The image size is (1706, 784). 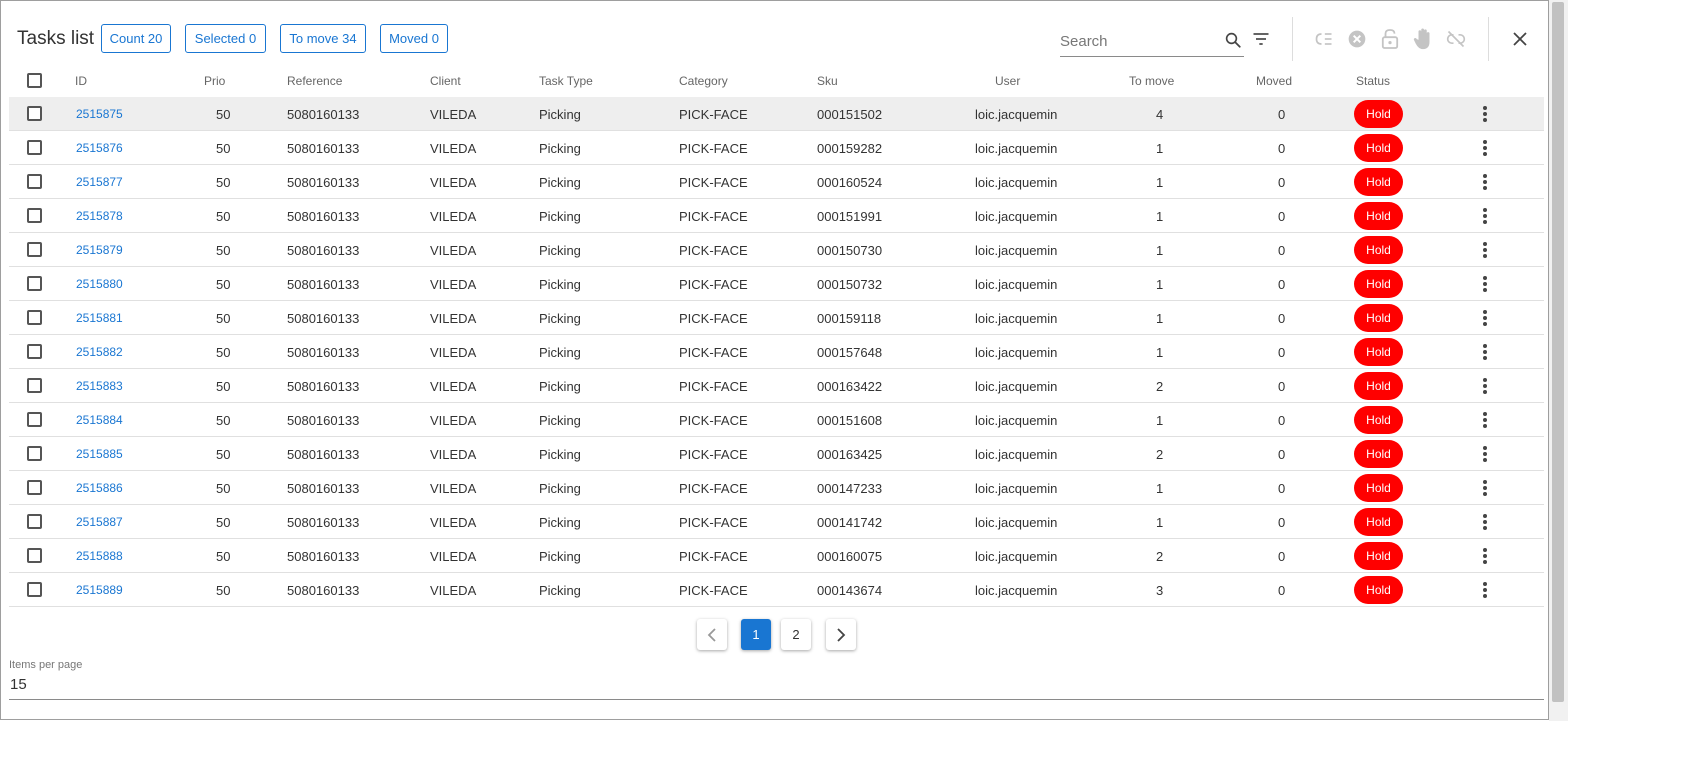 I want to click on unlink-icon, so click(x=1456, y=39).